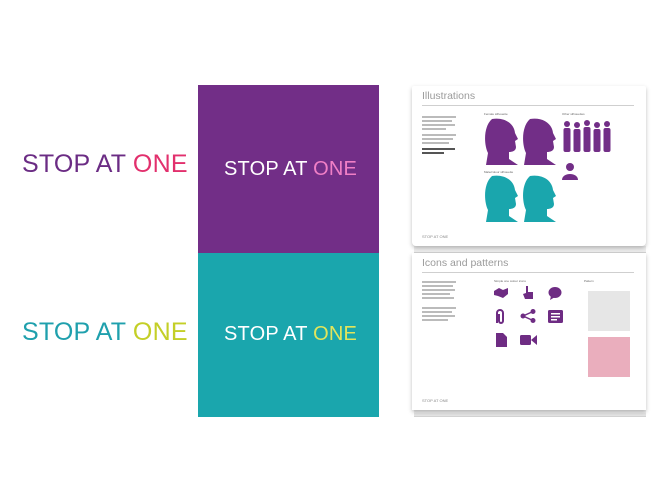 The image size is (670, 500). What do you see at coordinates (609, 357) in the screenshot?
I see `pattern-swatch-pink` at bounding box center [609, 357].